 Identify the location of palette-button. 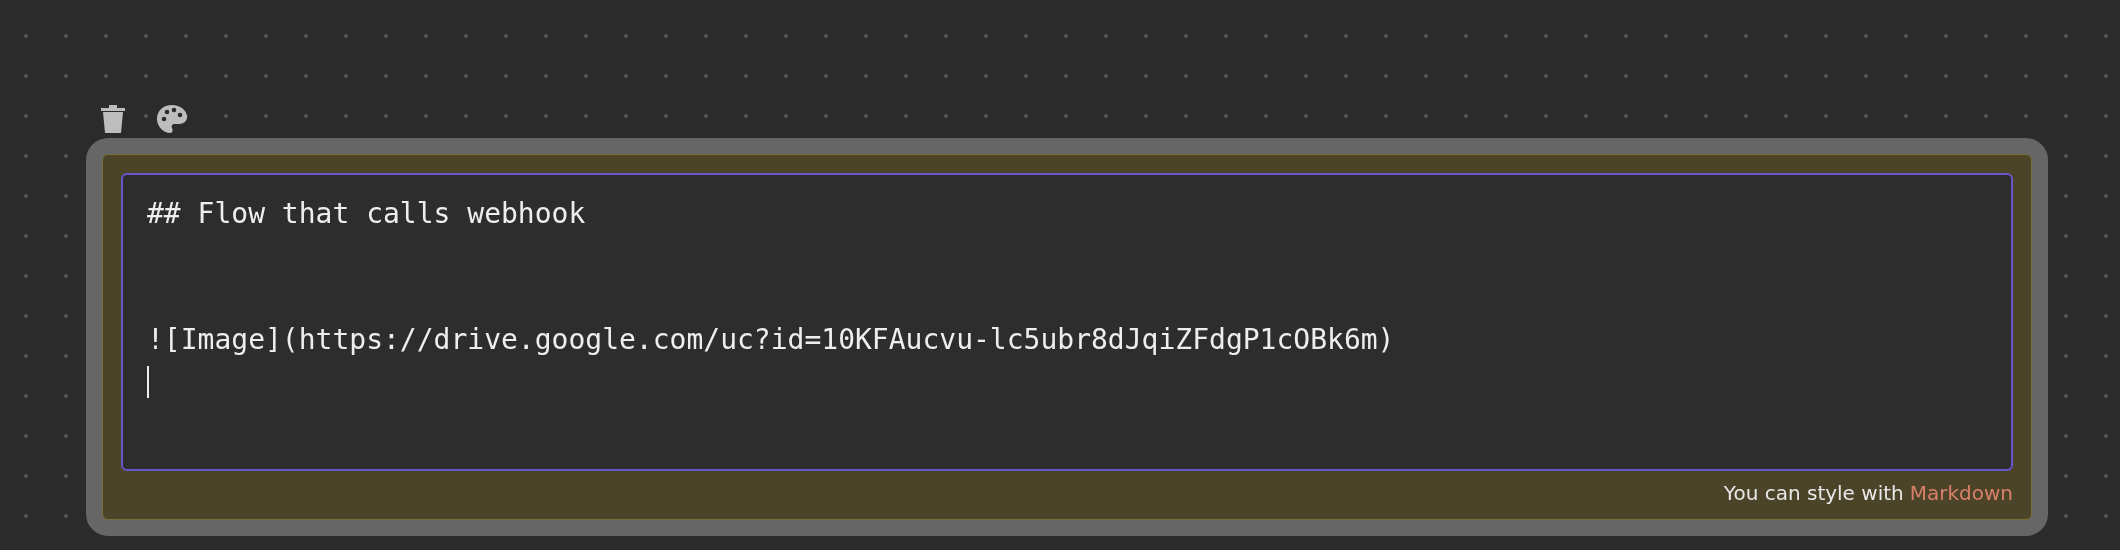
(172, 119).